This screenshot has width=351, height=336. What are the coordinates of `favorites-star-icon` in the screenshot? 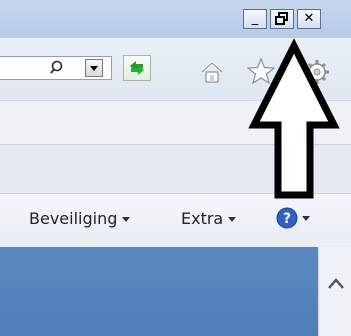 It's located at (261, 71).